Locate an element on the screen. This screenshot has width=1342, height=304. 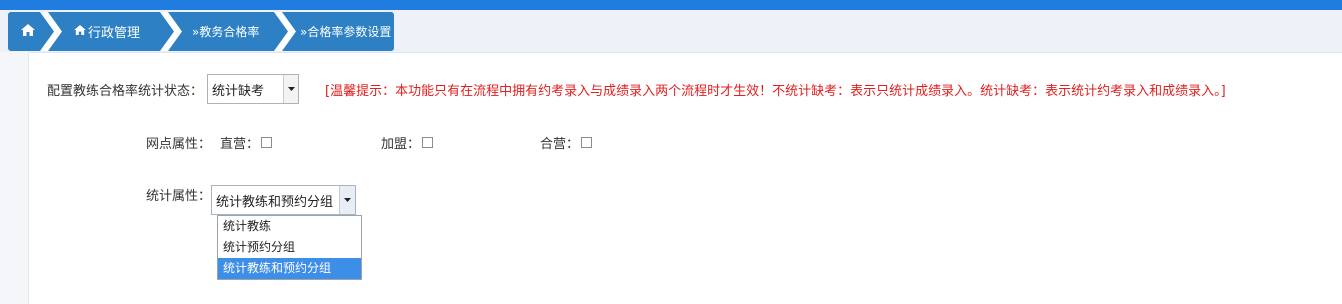
breadcrumb-label: »教务合格率 is located at coordinates (226, 32).